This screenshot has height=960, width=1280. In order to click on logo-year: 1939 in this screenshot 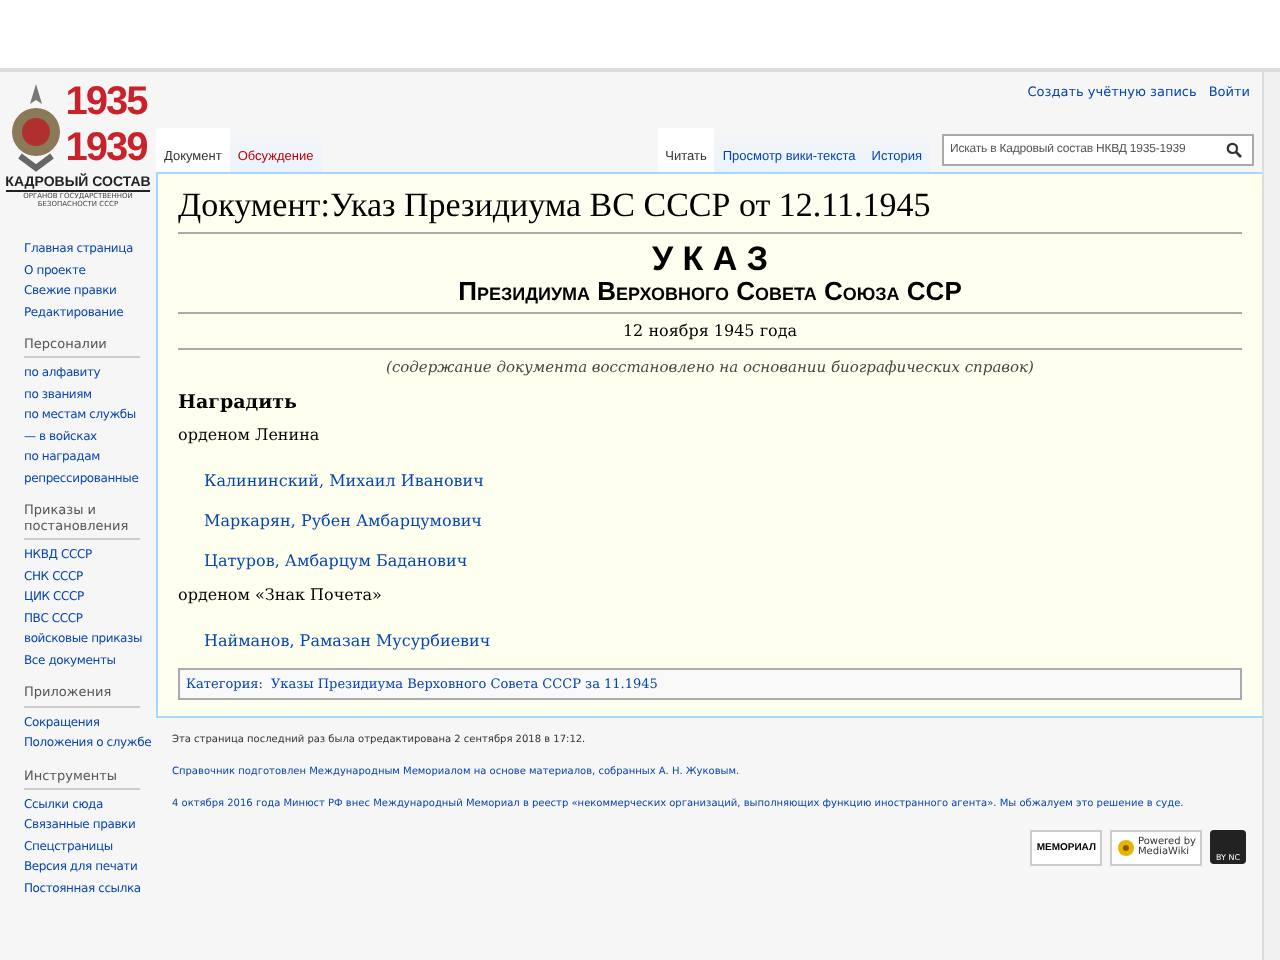, I will do `click(106, 149)`.